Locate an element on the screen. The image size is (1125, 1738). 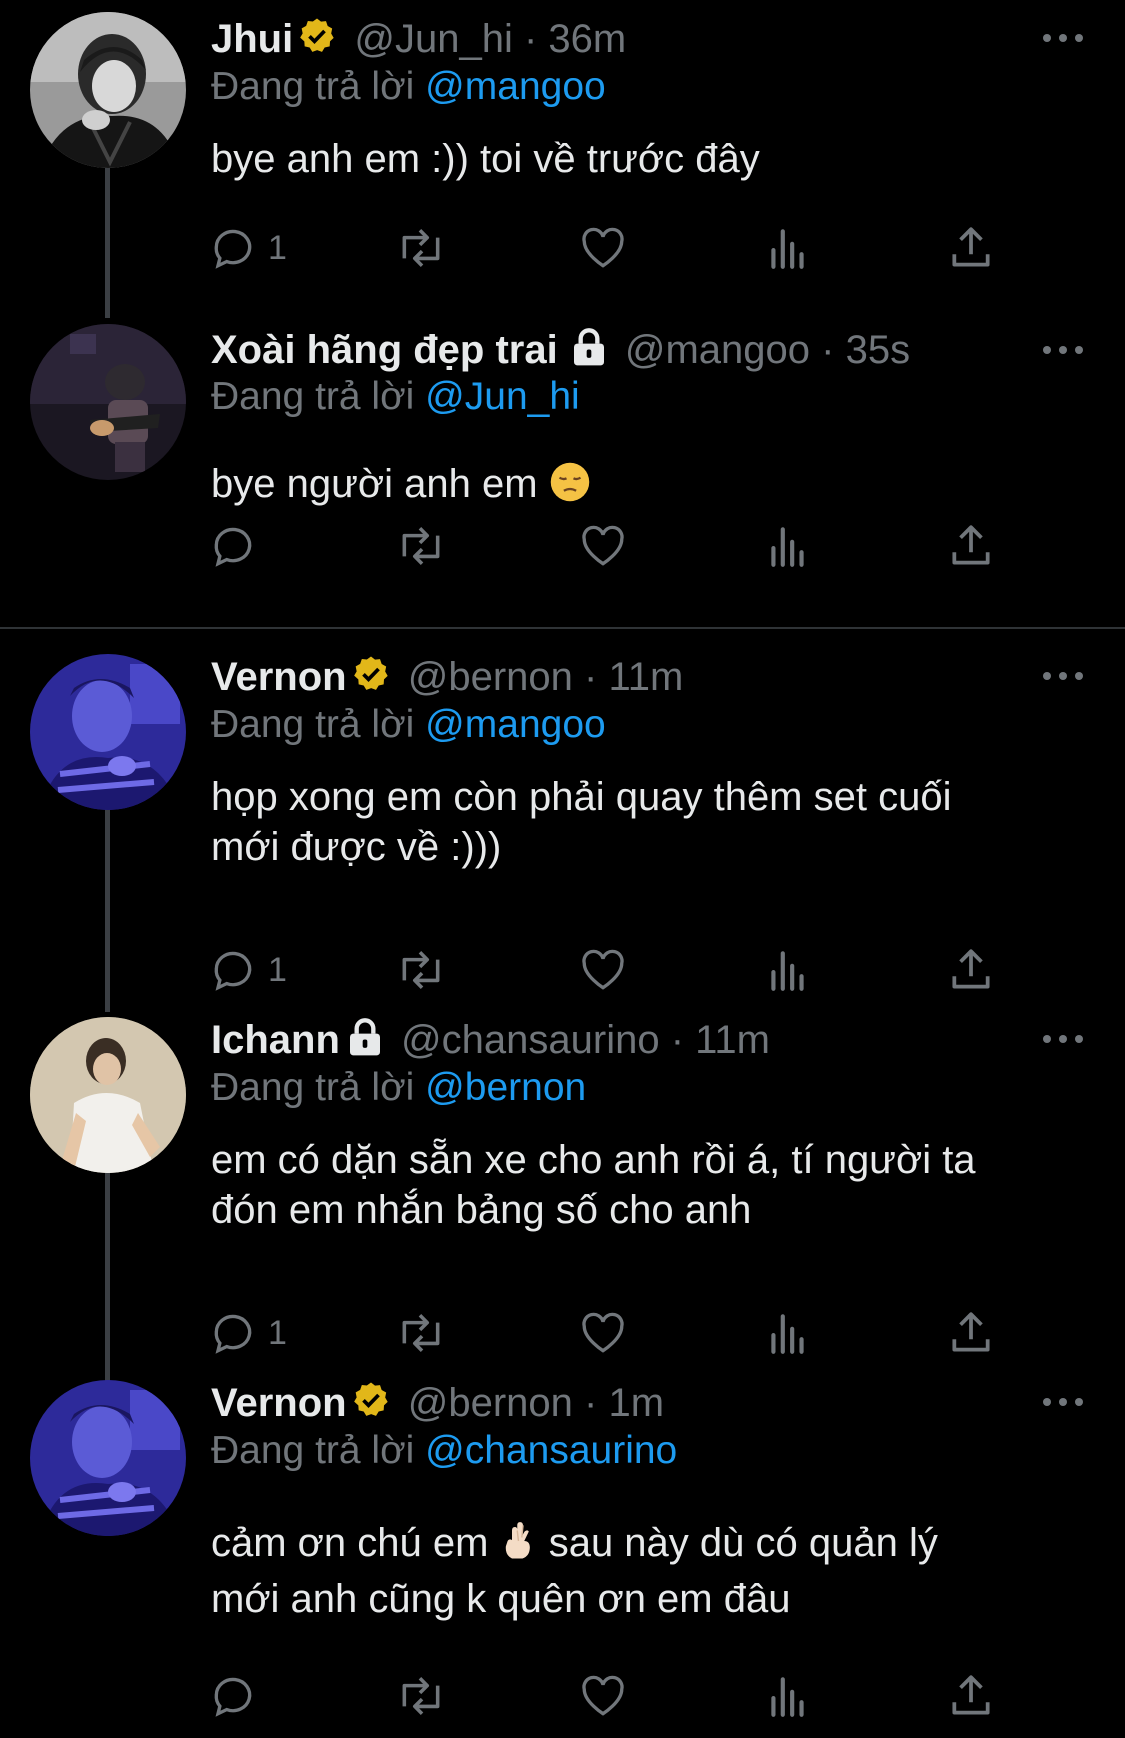
tweet-header: Jhui @Jun_hi · 36m is located at coordinates (593, 39).